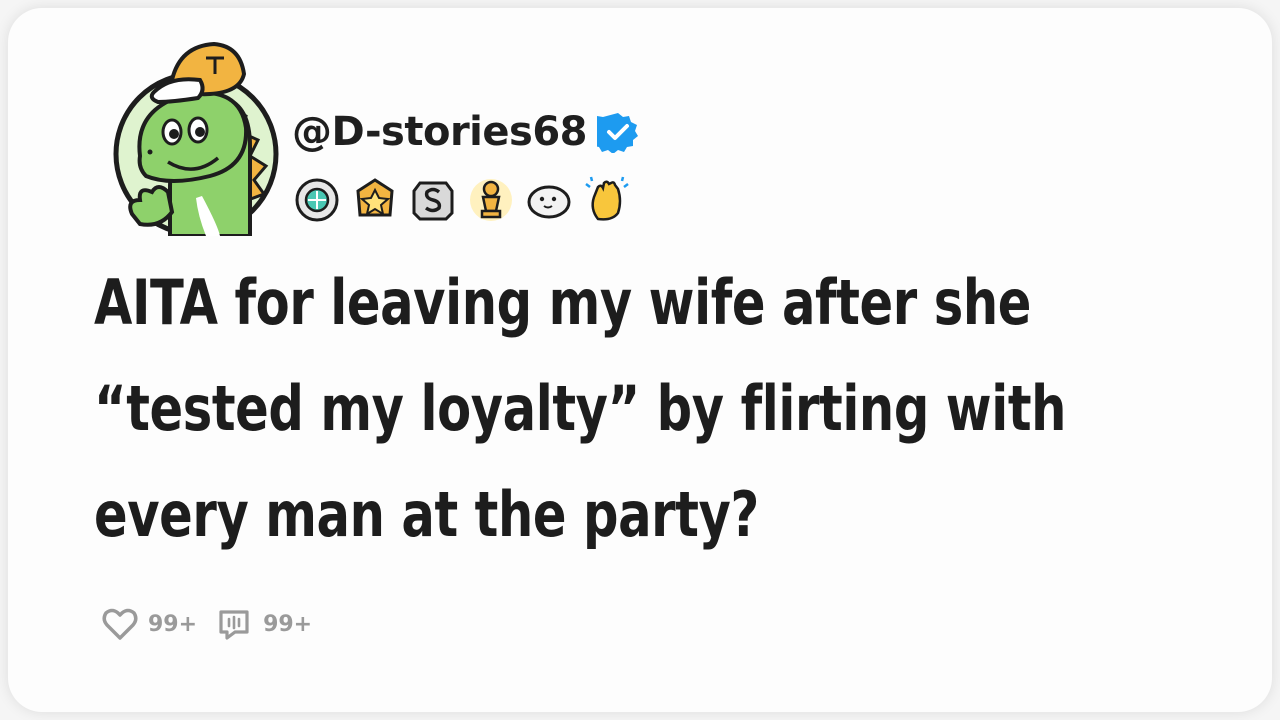 The height and width of the screenshot is (720, 1280). Describe the element at coordinates (317, 200) in the screenshot. I see `gem-badge-icon` at that location.